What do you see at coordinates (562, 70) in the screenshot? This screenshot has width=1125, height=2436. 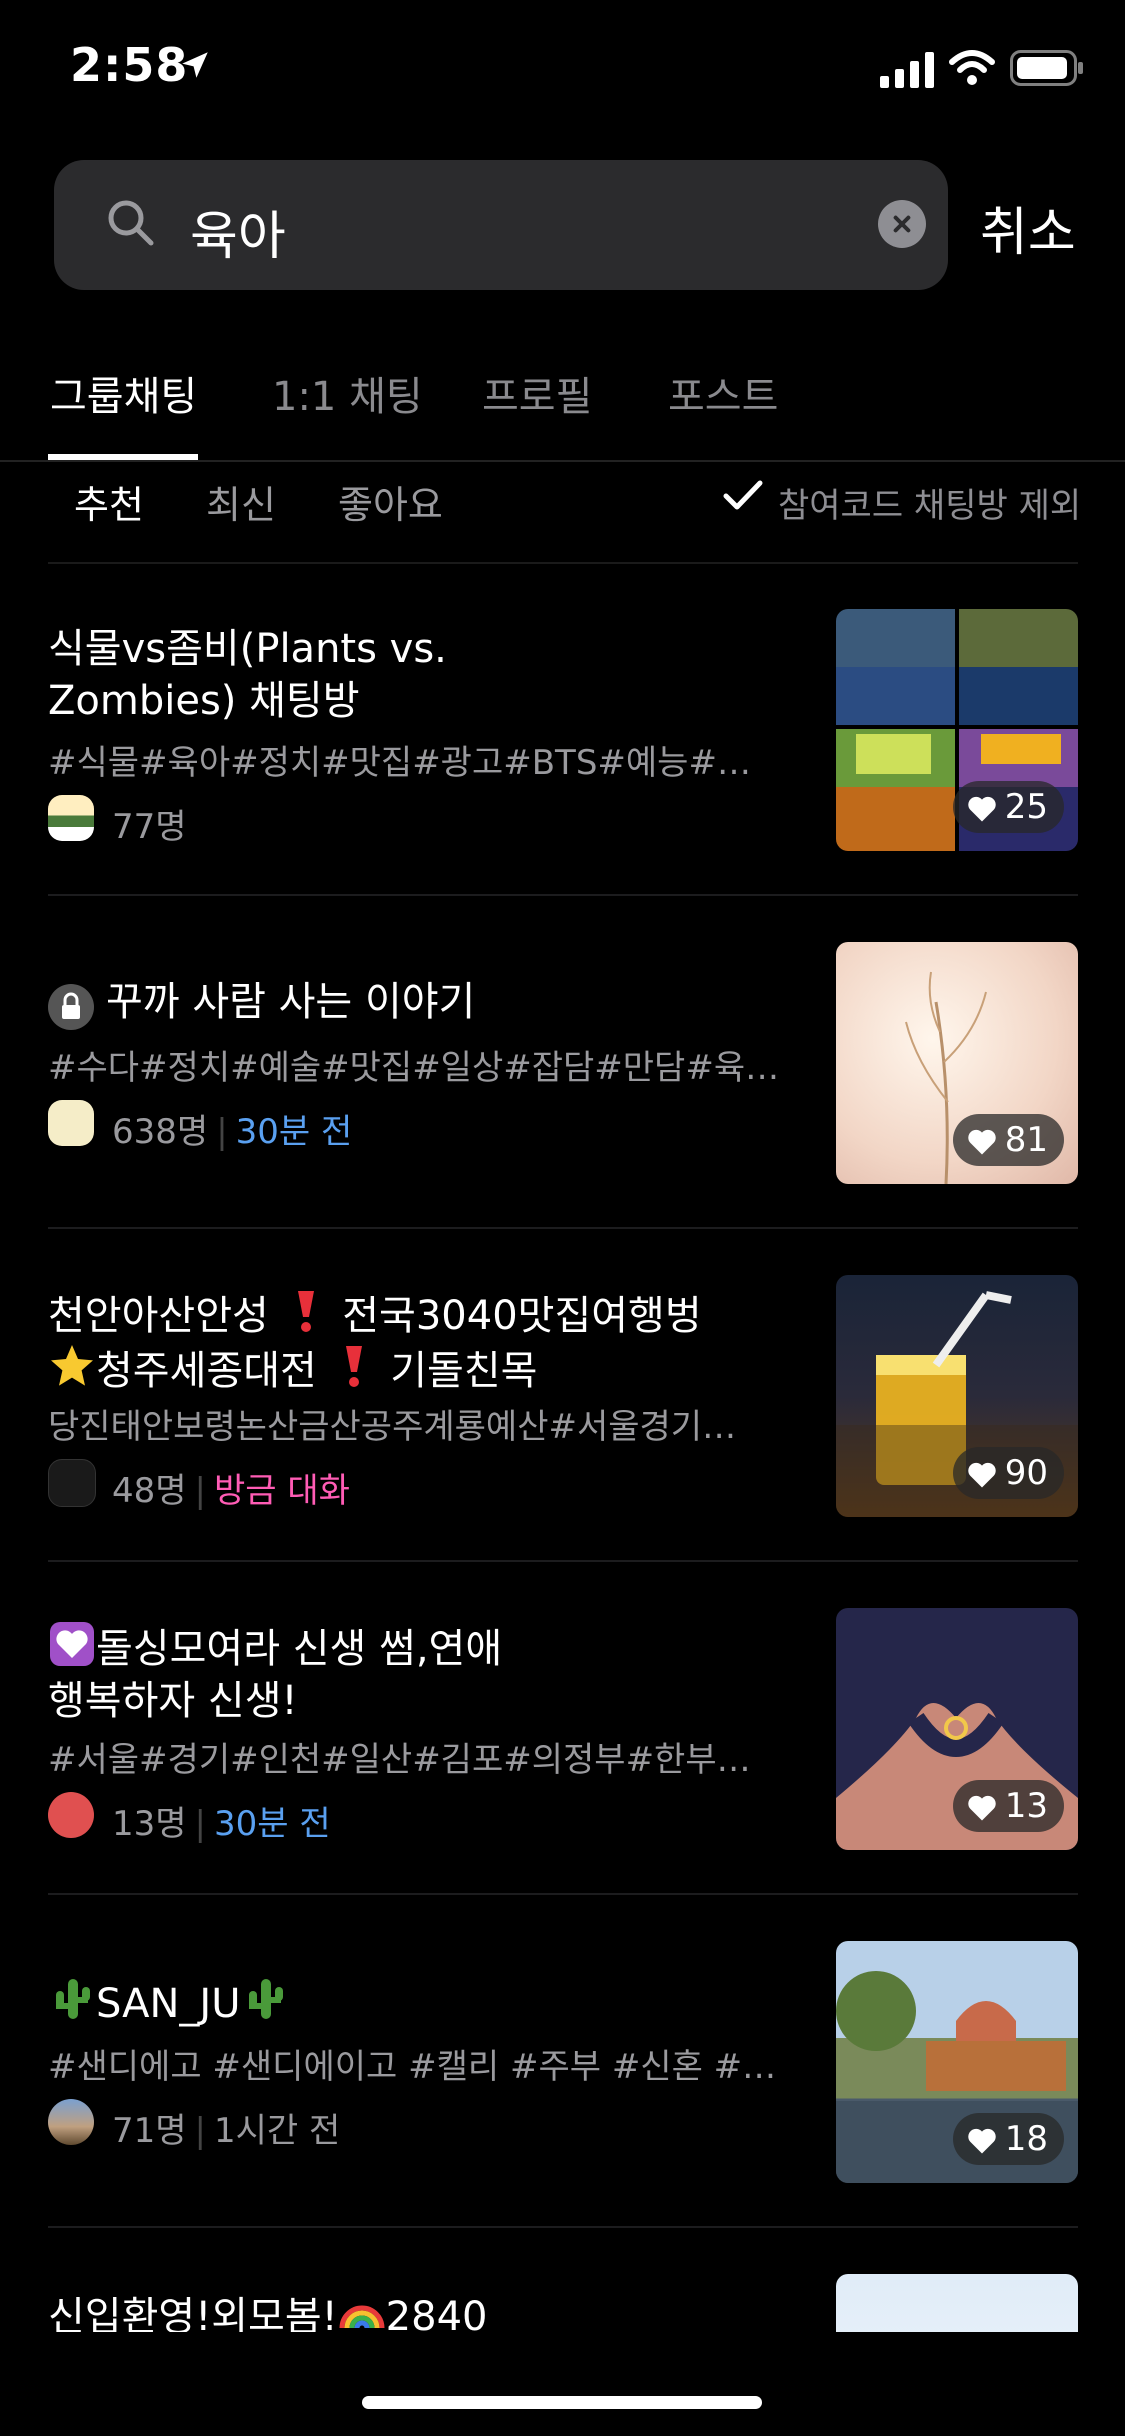 I see `status-bar: 2:58` at bounding box center [562, 70].